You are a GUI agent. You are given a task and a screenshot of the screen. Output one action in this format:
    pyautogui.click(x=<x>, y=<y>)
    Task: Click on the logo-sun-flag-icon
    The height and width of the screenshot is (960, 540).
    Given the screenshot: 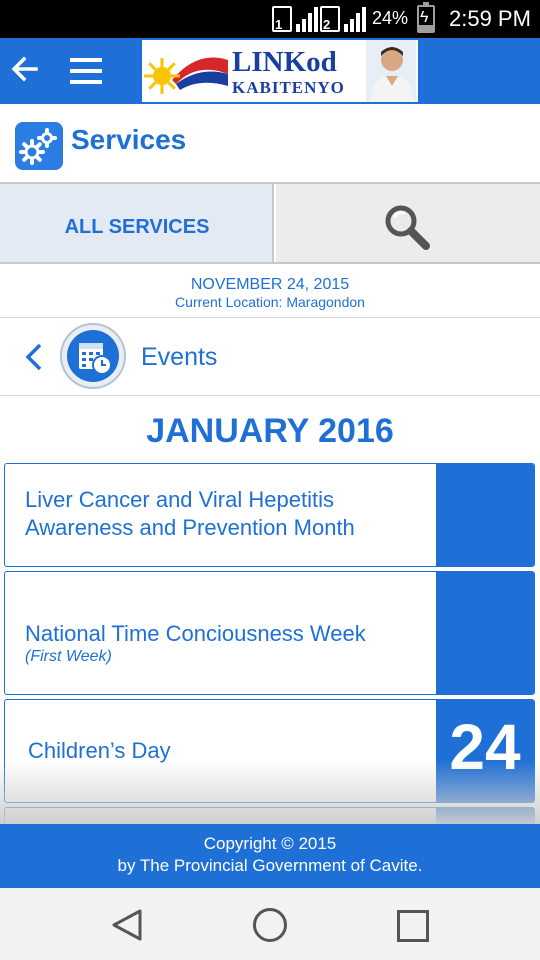 What is the action you would take?
    pyautogui.click(x=186, y=75)
    